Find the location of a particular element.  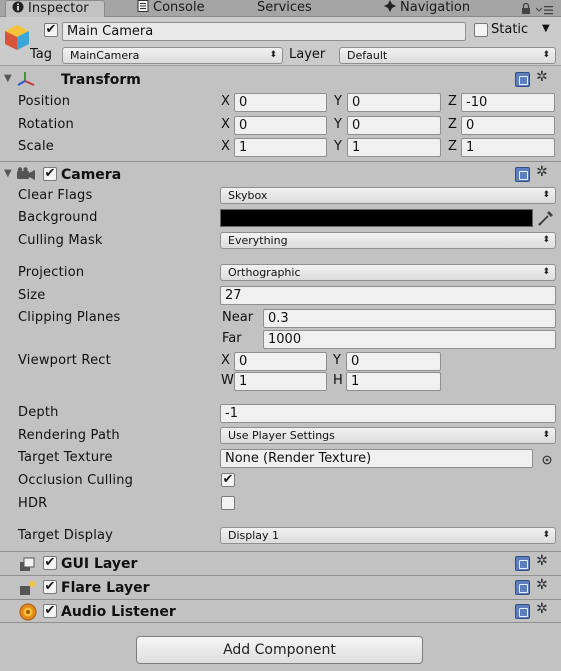

tab-bar: Inspector Console Services Navigation is located at coordinates (280, 9).